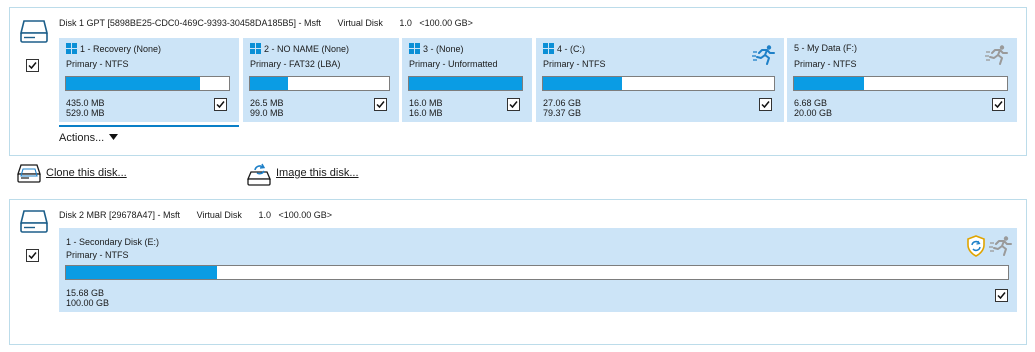 Image resolution: width=1035 pixels, height=352 pixels. Describe the element at coordinates (85, 103) in the screenshot. I see `used-size: 435.0 MB` at that location.